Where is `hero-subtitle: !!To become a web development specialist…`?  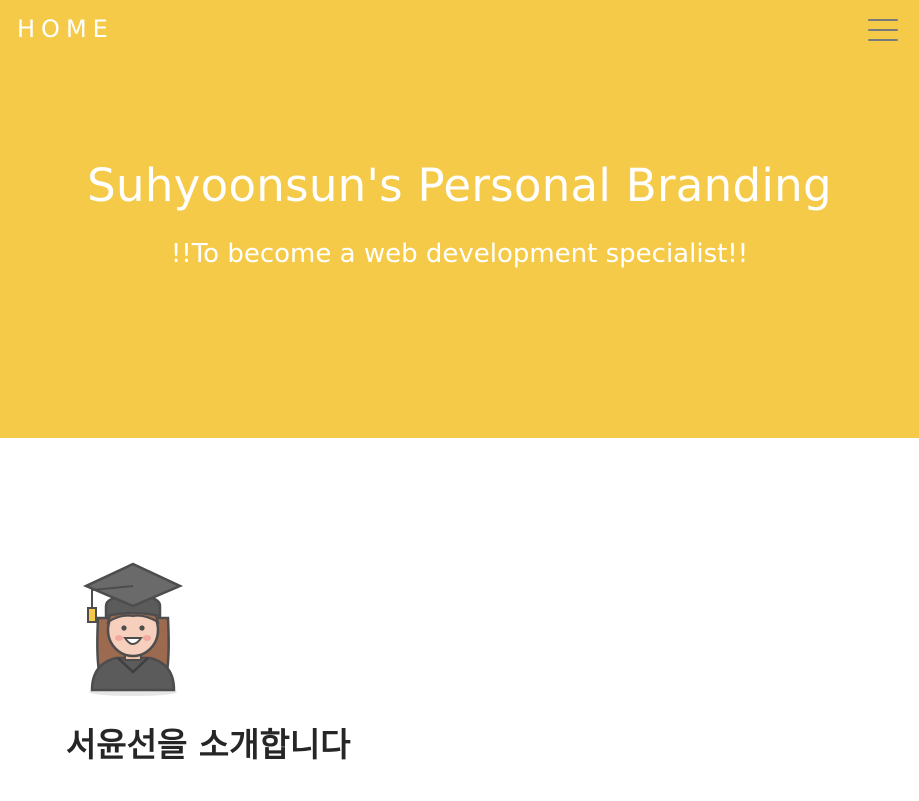 hero-subtitle: !!To become a web development specialist… is located at coordinates (459, 254).